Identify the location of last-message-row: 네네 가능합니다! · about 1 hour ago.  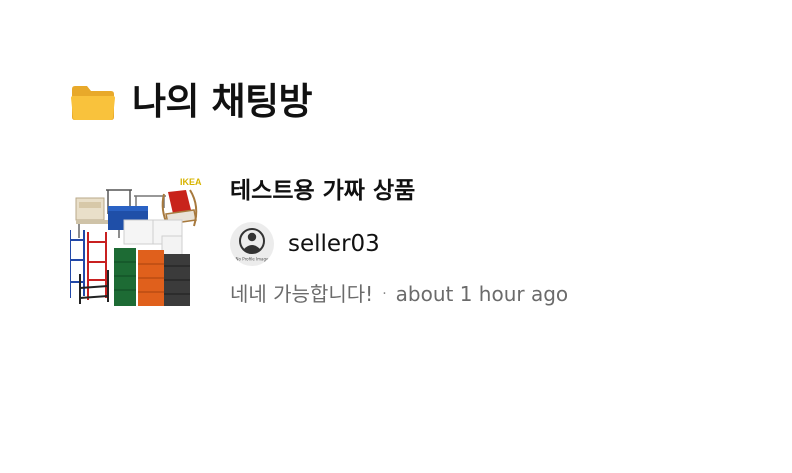
(399, 294).